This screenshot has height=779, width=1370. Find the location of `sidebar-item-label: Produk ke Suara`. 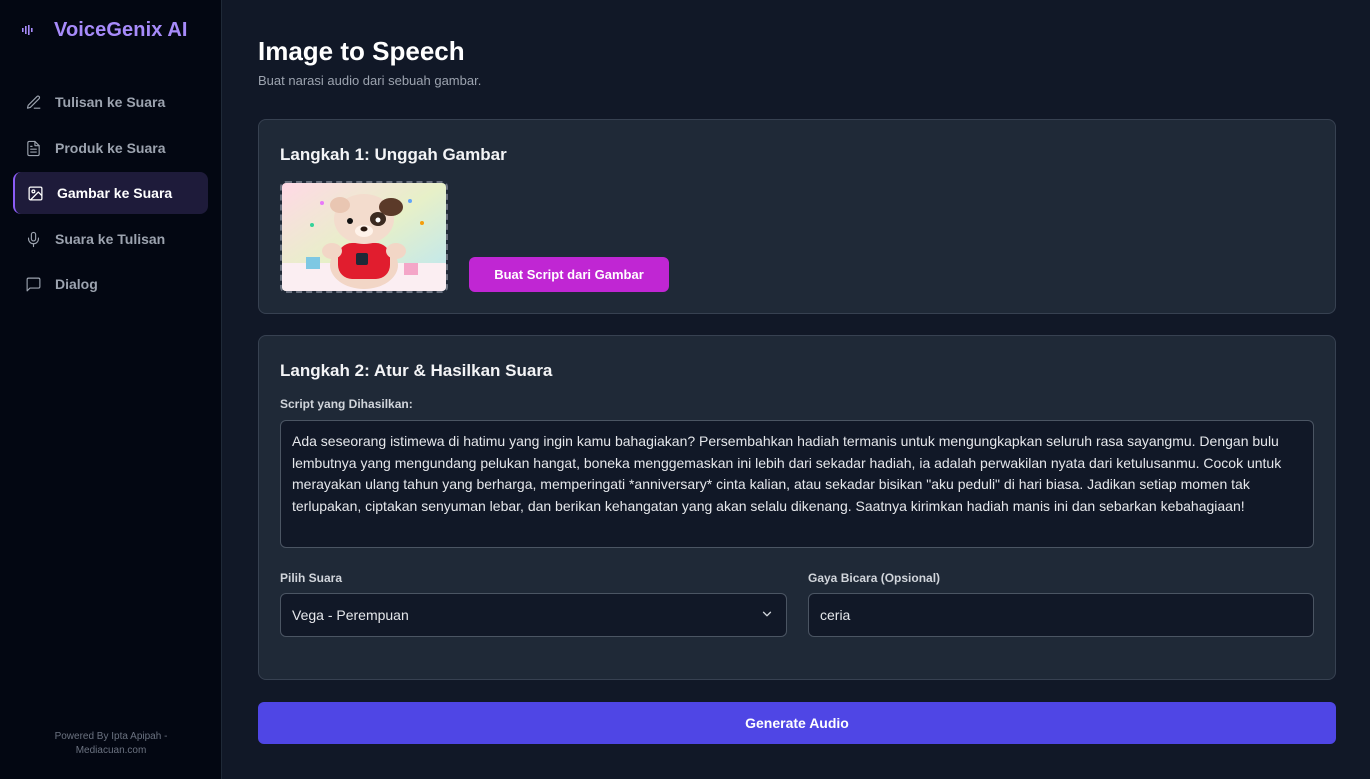

sidebar-item-label: Produk ke Suara is located at coordinates (110, 148).